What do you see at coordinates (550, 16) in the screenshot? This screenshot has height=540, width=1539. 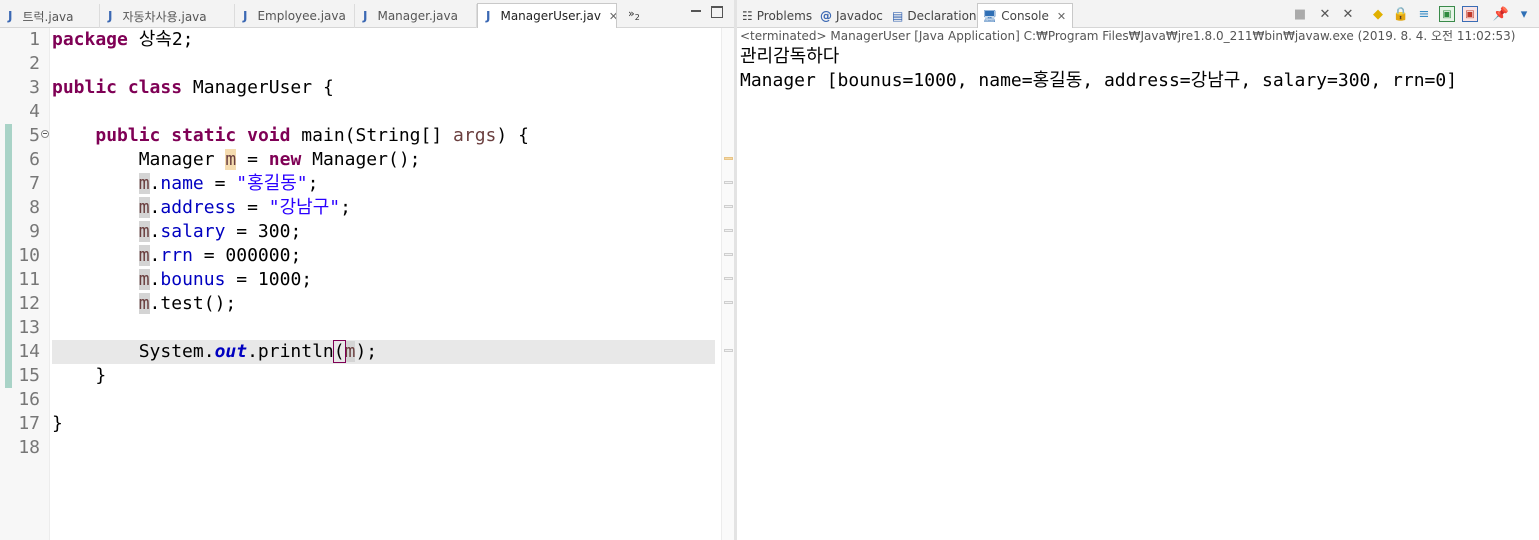 I see `tab-label: ManagerUser.jav` at bounding box center [550, 16].